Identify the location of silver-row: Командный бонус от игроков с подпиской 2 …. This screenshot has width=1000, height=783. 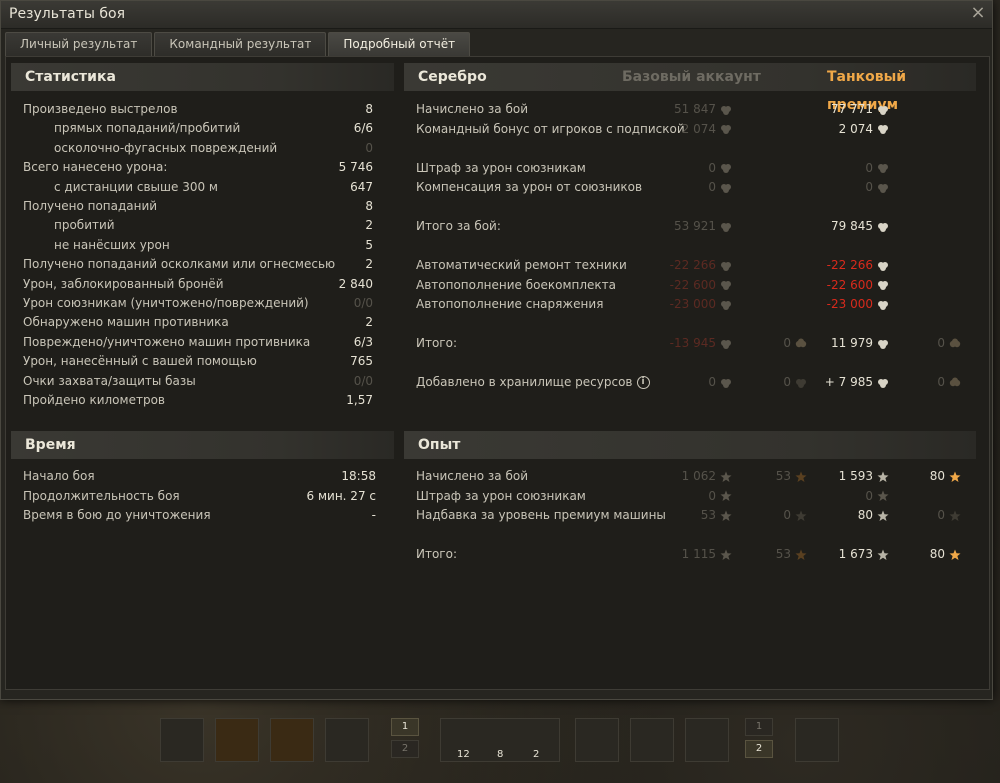
(688, 129).